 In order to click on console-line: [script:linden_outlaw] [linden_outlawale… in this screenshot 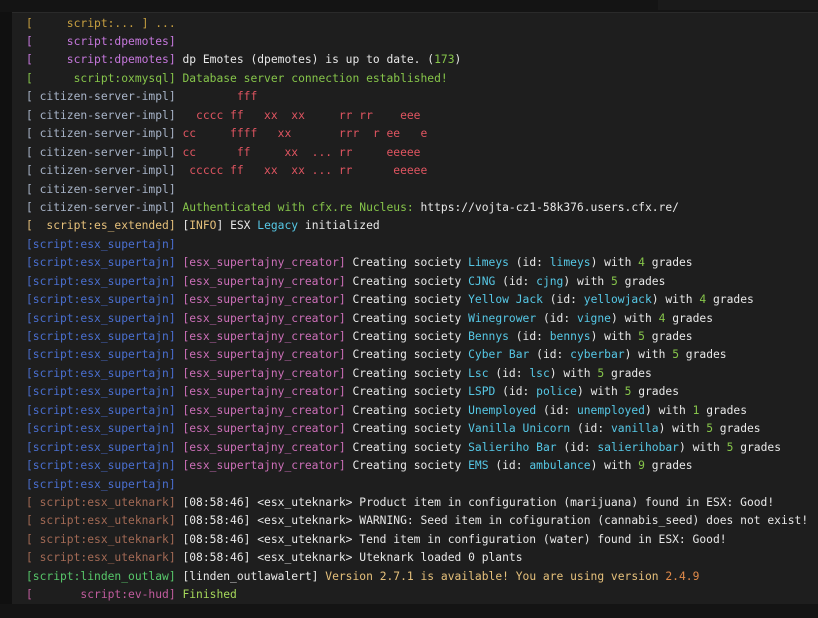, I will do `click(417, 577)`.